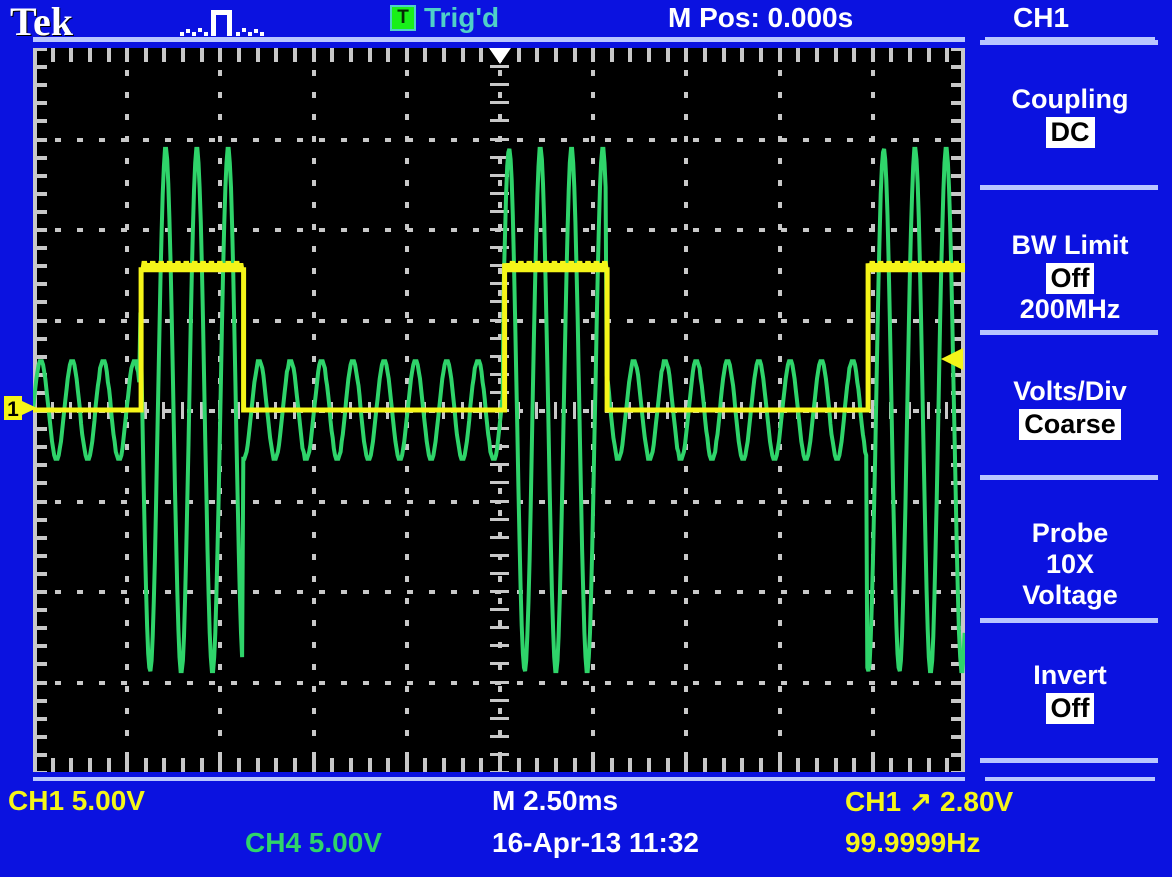 This screenshot has width=1172, height=877. I want to click on datetime-readout: 16-Apr-13 11:32, so click(596, 842).